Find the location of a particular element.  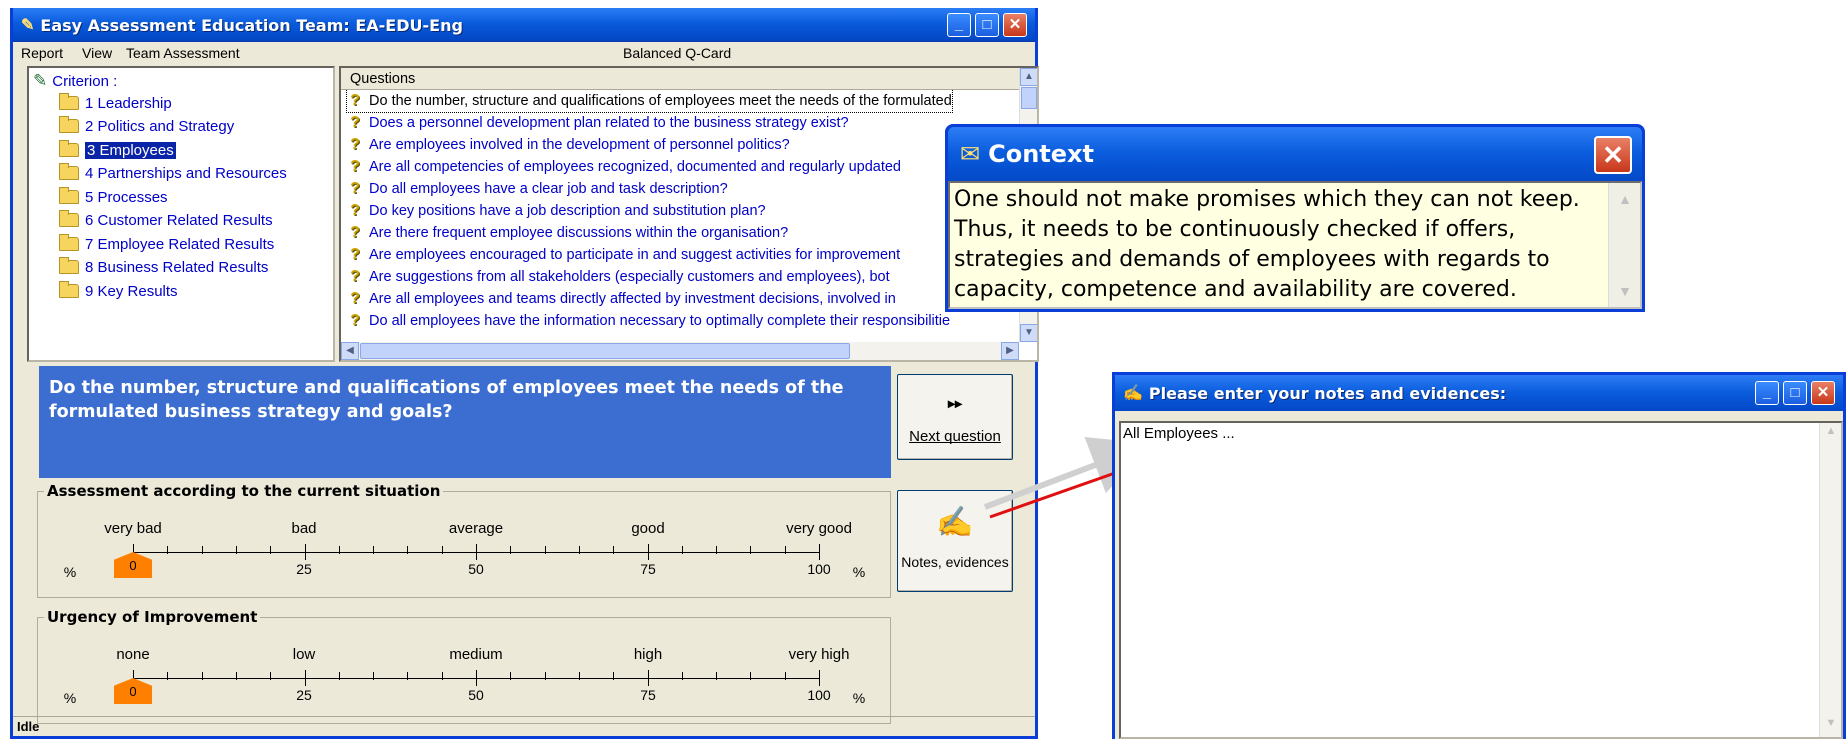

tree-item-selected: 3 Employees is located at coordinates (117, 150).